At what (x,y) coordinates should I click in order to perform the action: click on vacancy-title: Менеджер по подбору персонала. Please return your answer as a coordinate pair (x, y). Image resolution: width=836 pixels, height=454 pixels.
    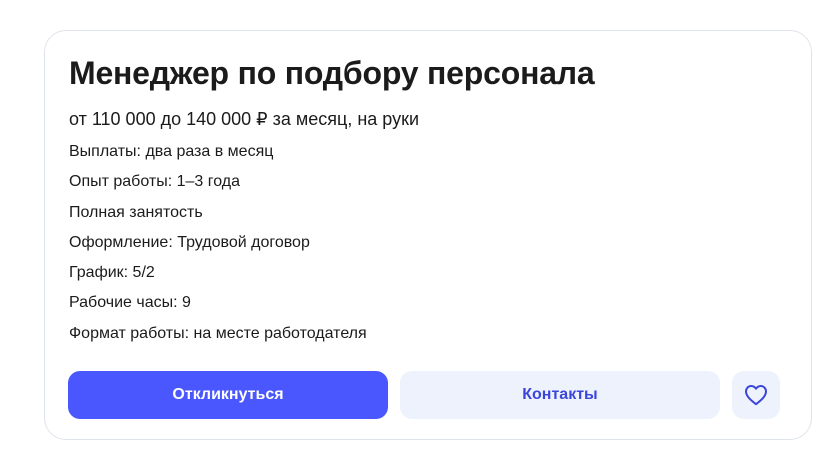
    Looking at the image, I should click on (332, 73).